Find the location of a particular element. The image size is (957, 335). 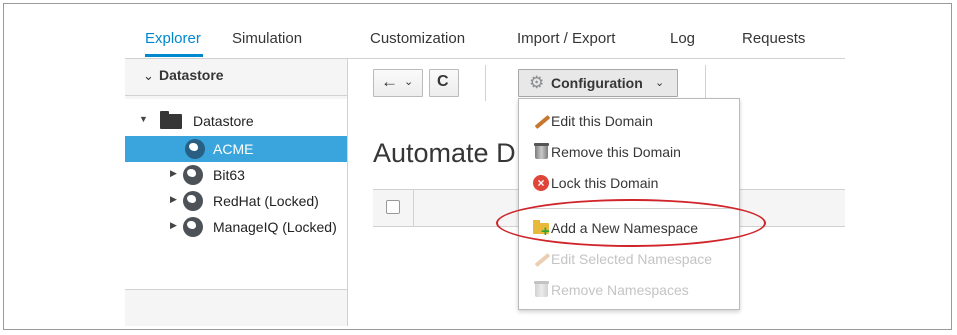

folder-icon is located at coordinates (171, 120).